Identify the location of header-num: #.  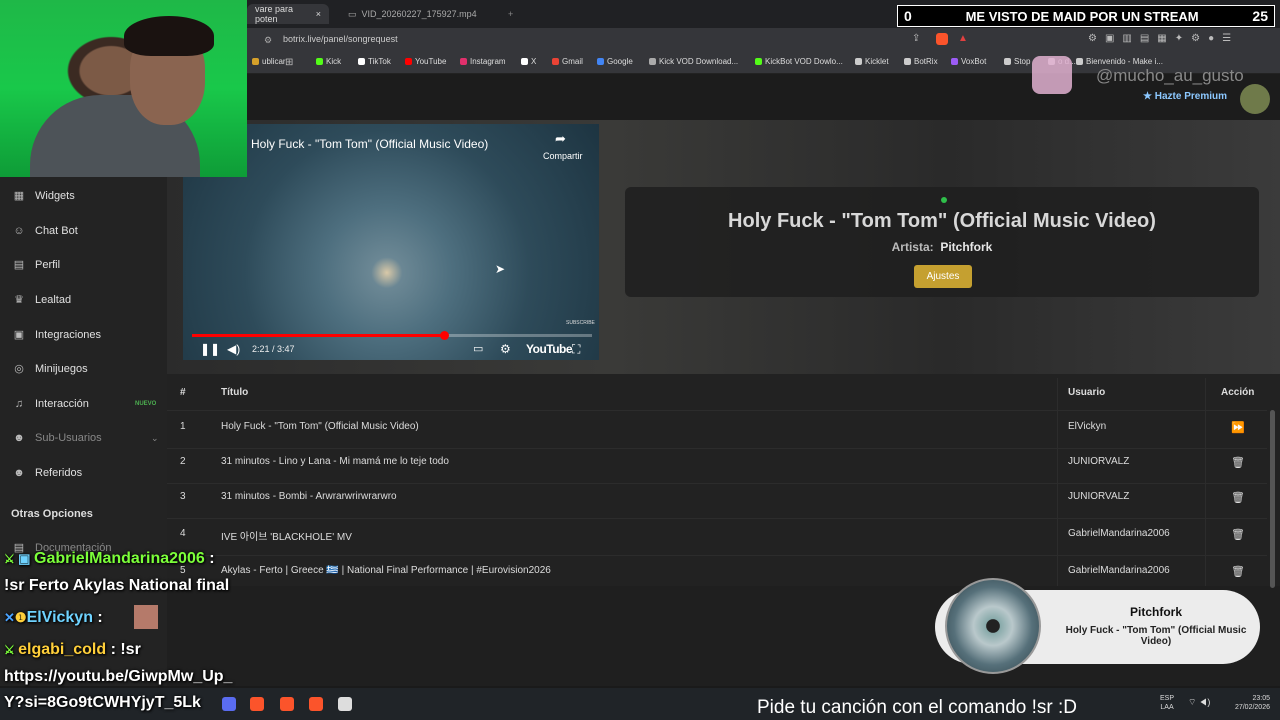
(183, 392).